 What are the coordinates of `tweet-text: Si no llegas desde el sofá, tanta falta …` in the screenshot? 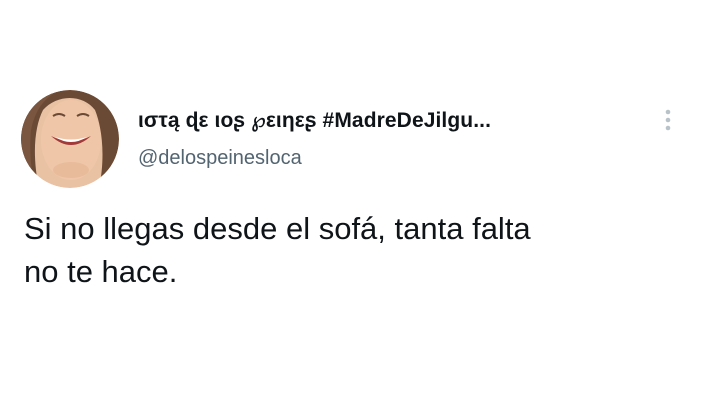 It's located at (277, 250).